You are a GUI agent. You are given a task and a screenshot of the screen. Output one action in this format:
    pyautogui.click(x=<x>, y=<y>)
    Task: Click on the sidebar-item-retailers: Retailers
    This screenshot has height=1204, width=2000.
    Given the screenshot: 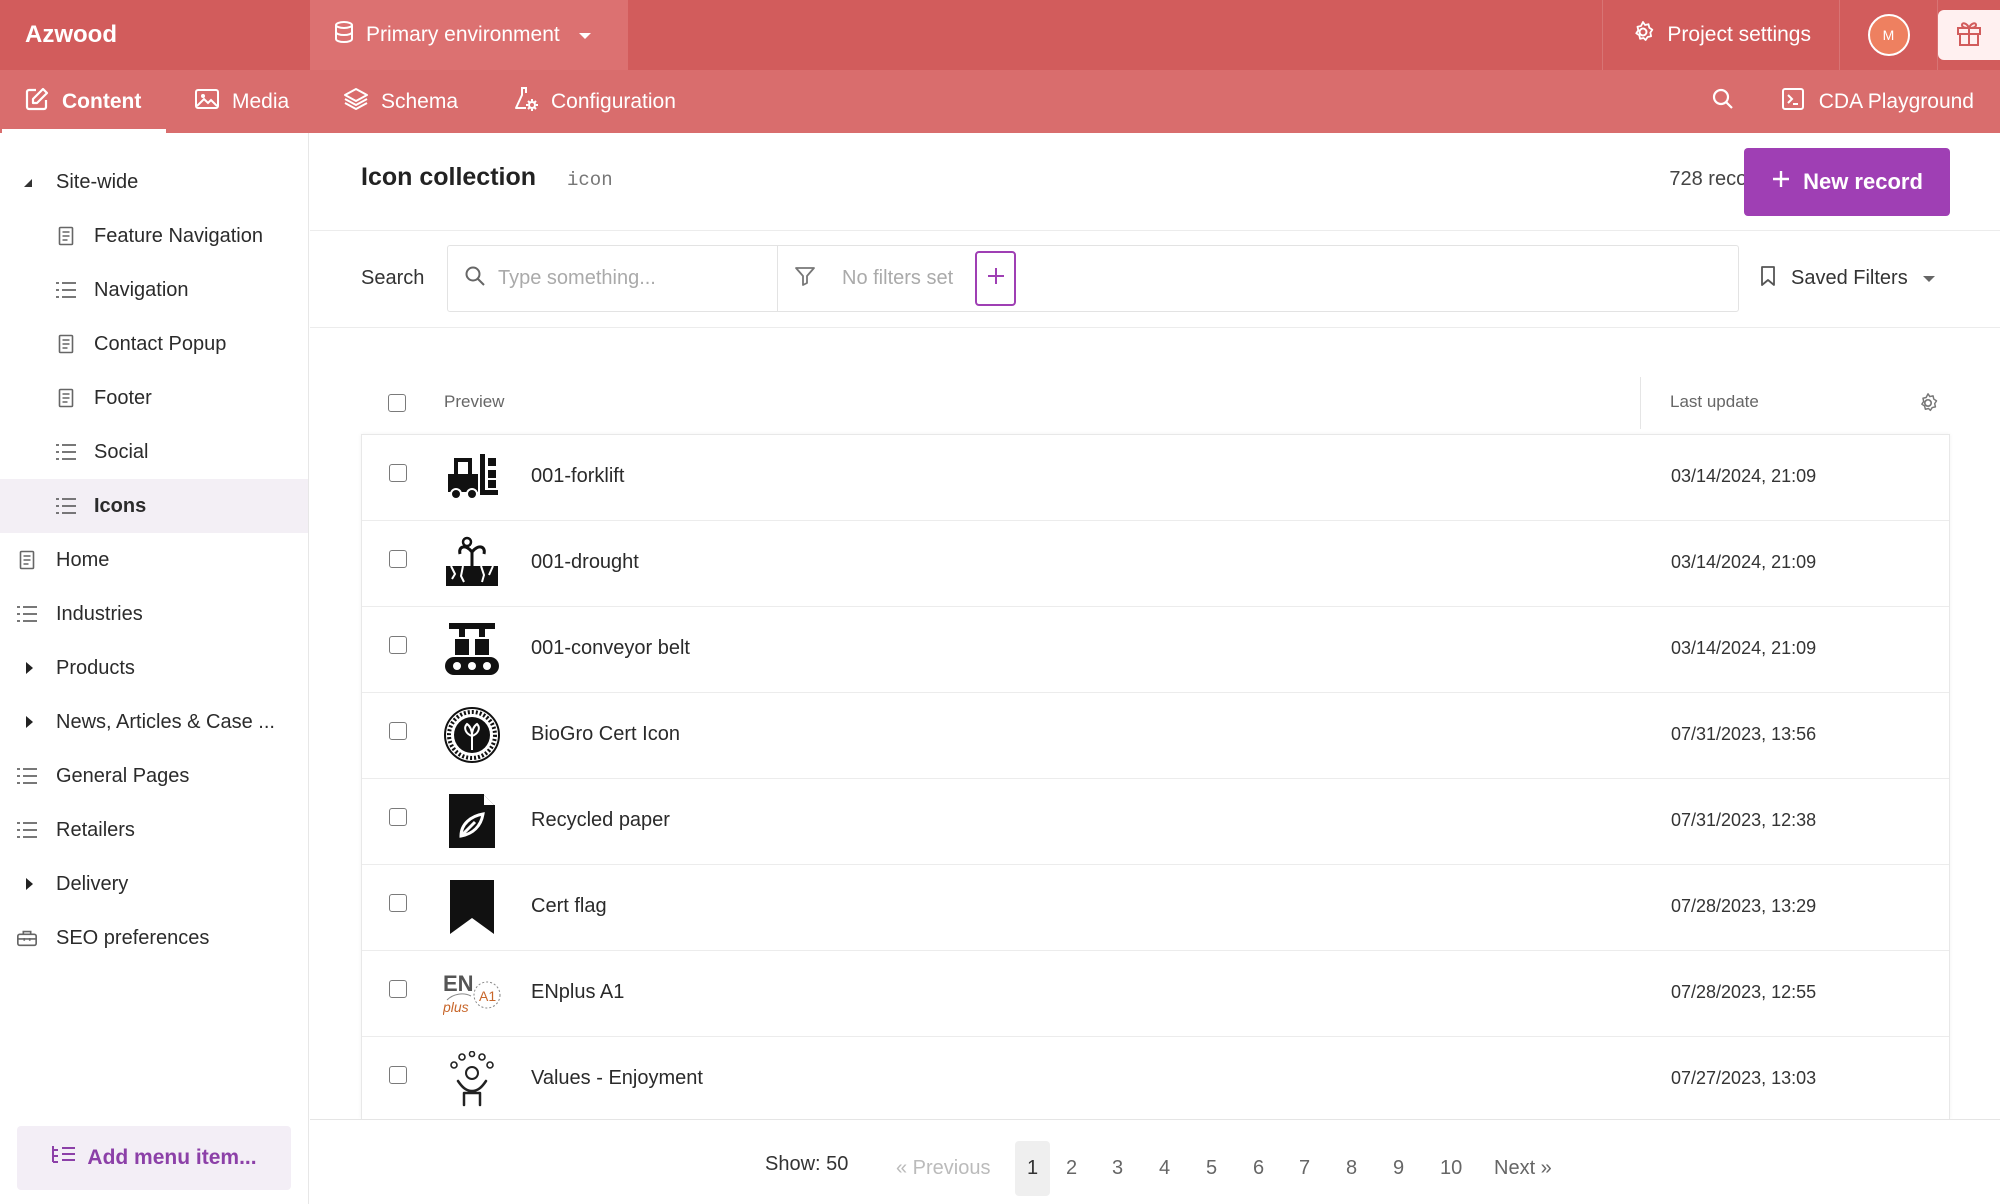 What is the action you would take?
    pyautogui.click(x=154, y=830)
    